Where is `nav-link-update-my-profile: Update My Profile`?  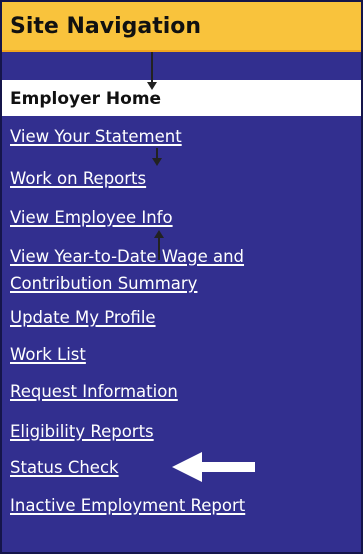 nav-link-update-my-profile: Update My Profile is located at coordinates (83, 318).